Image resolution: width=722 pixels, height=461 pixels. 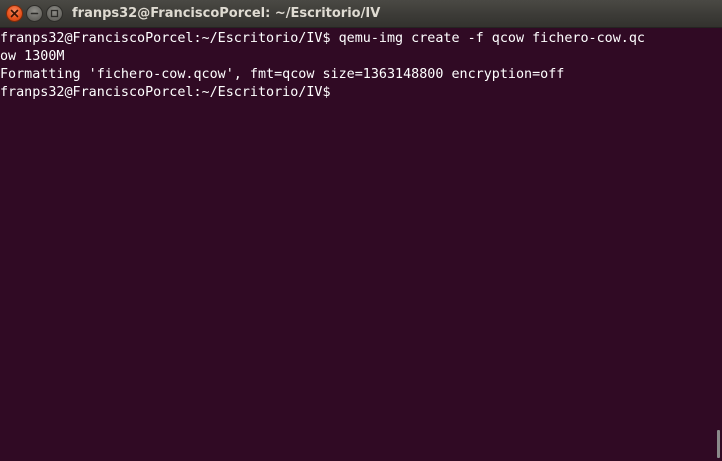 I want to click on terminal-line: ow 1300M, so click(x=32, y=56).